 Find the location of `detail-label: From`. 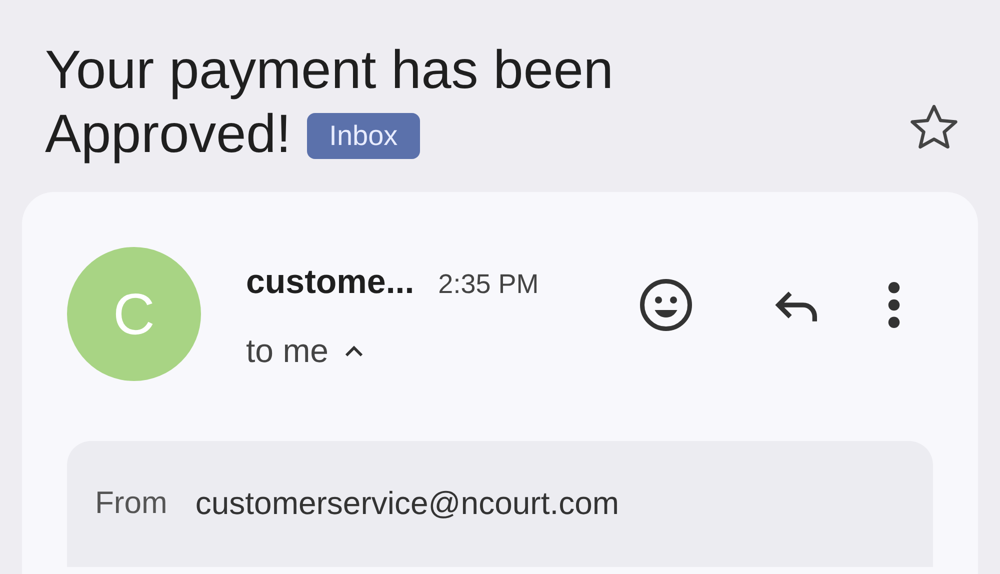

detail-label: From is located at coordinates (131, 503).